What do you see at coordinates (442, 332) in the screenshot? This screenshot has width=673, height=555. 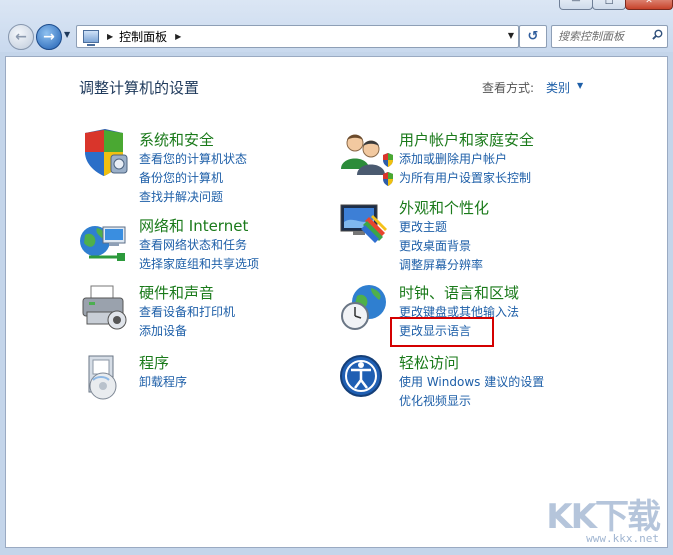 I see `highlight-box` at bounding box center [442, 332].